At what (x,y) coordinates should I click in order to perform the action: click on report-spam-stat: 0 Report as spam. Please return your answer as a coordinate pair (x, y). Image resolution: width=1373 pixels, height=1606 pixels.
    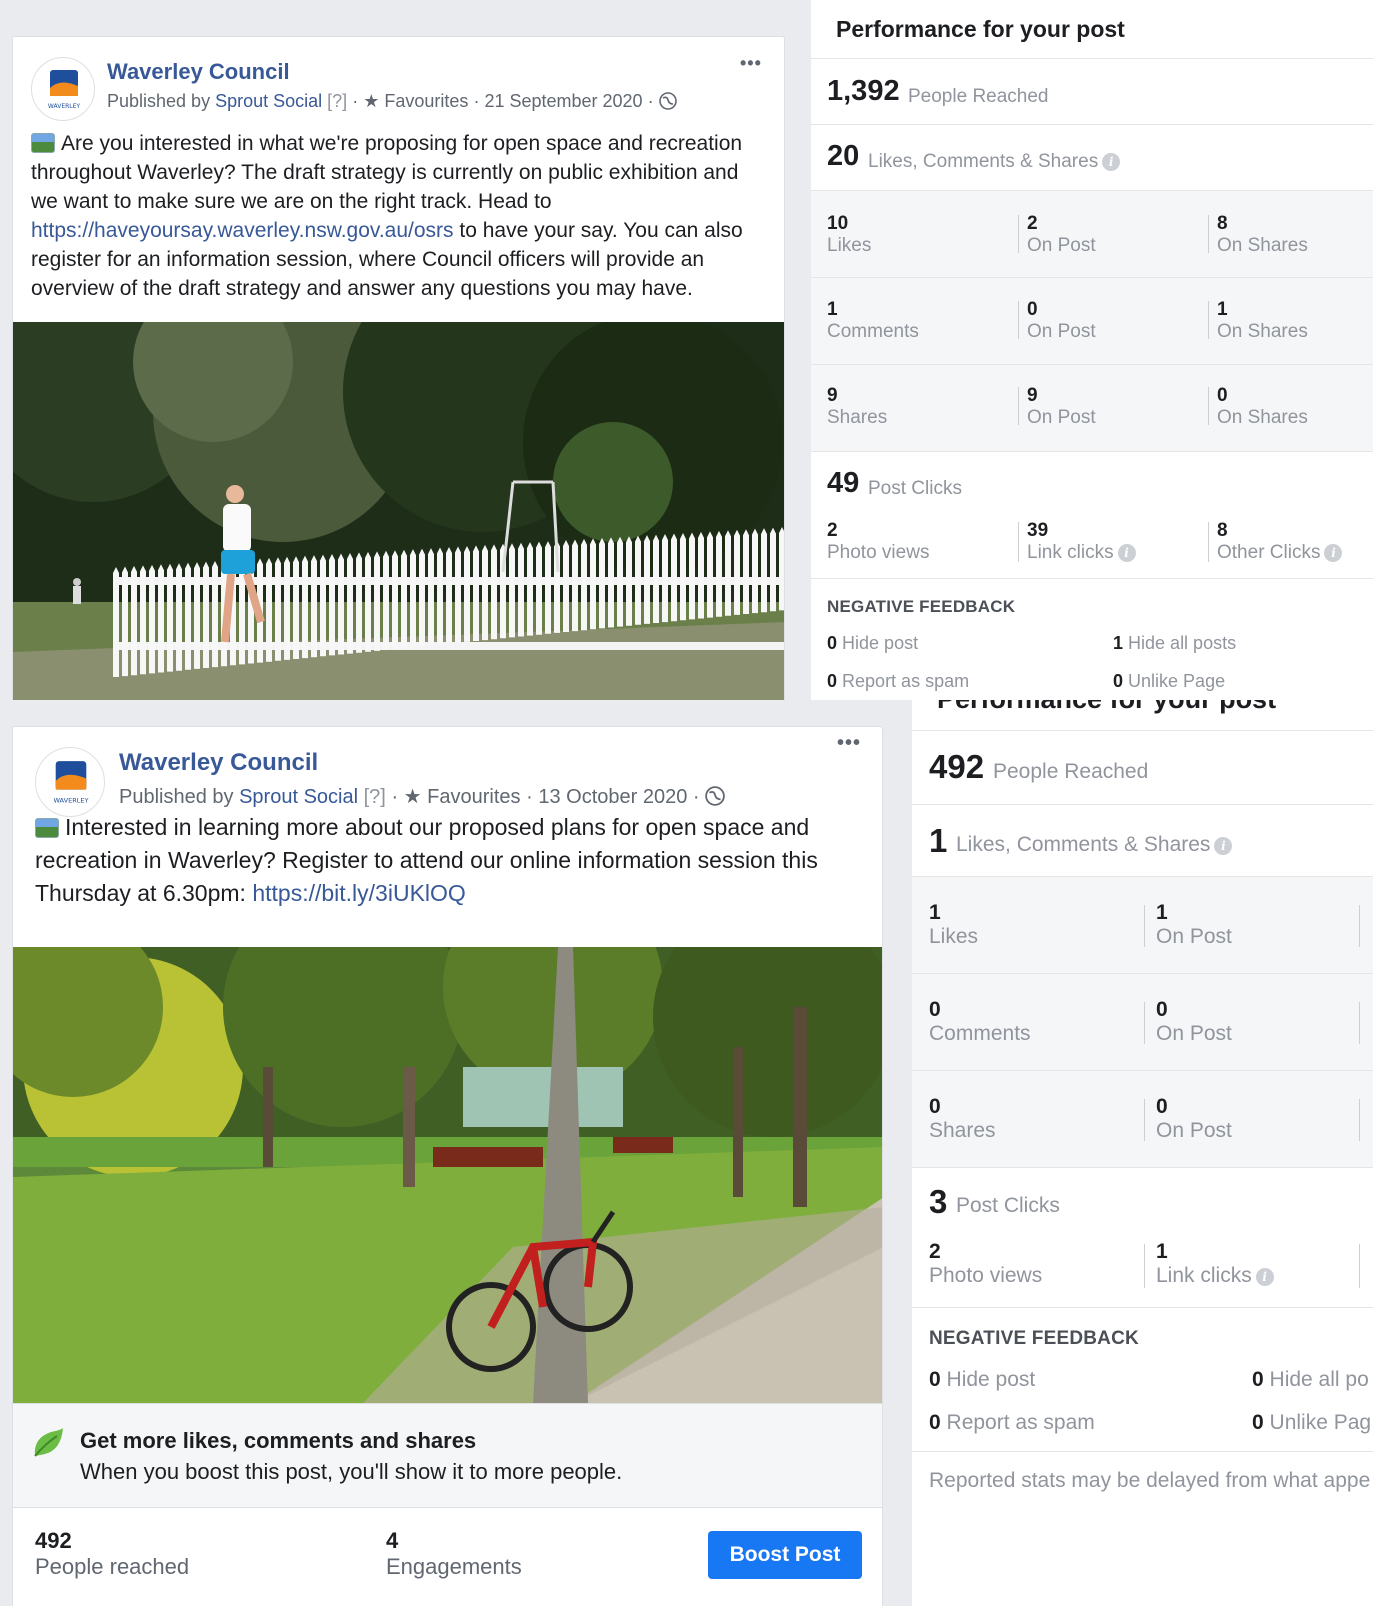
    Looking at the image, I should click on (1012, 1422).